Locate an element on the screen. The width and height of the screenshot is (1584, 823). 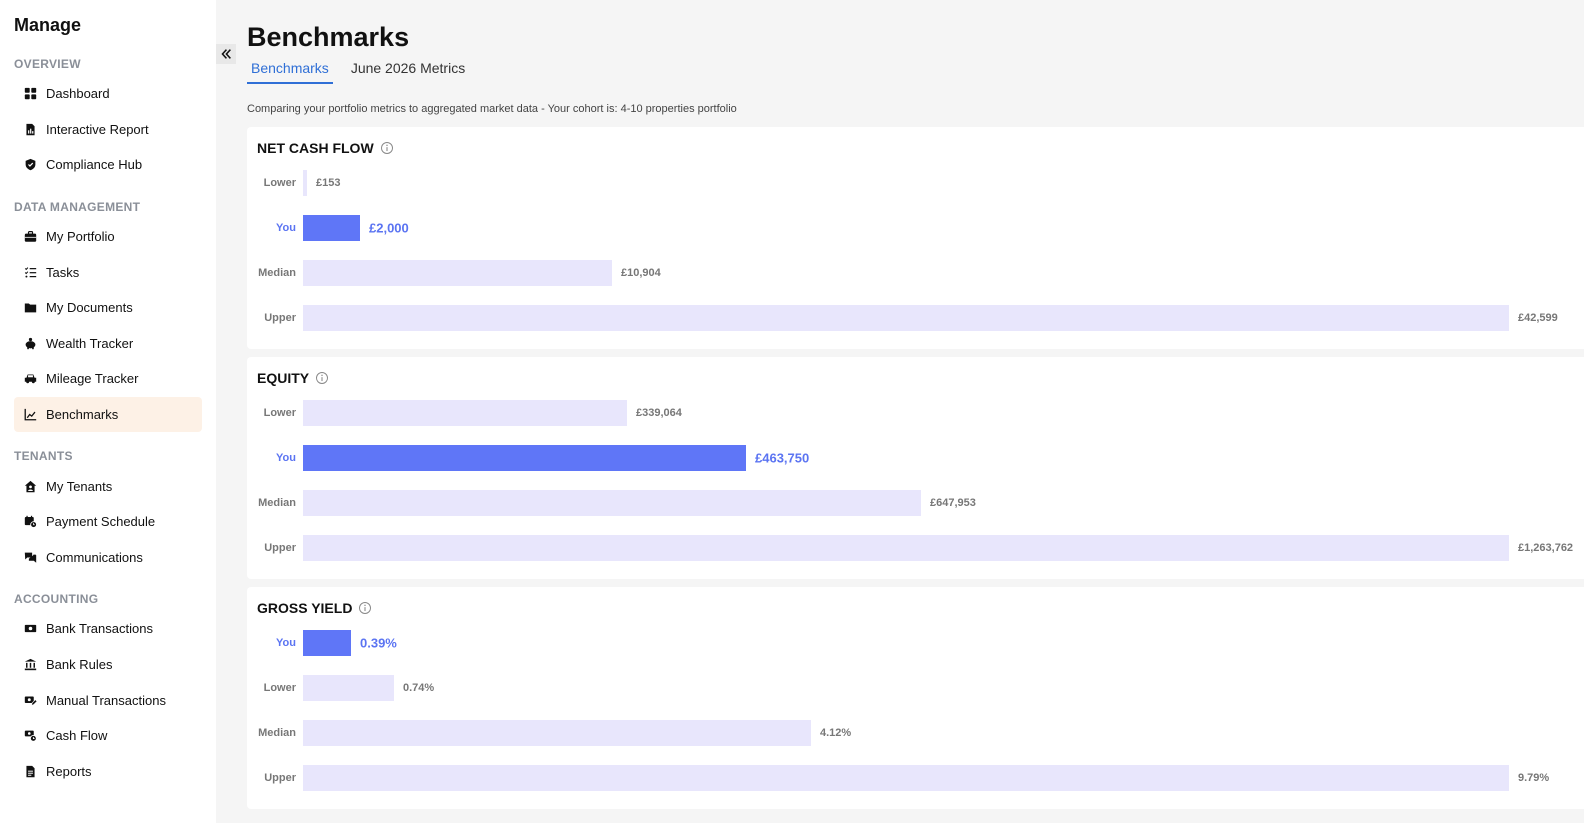
benchmark-row-upper: Upper 9.79% is located at coordinates (920, 777).